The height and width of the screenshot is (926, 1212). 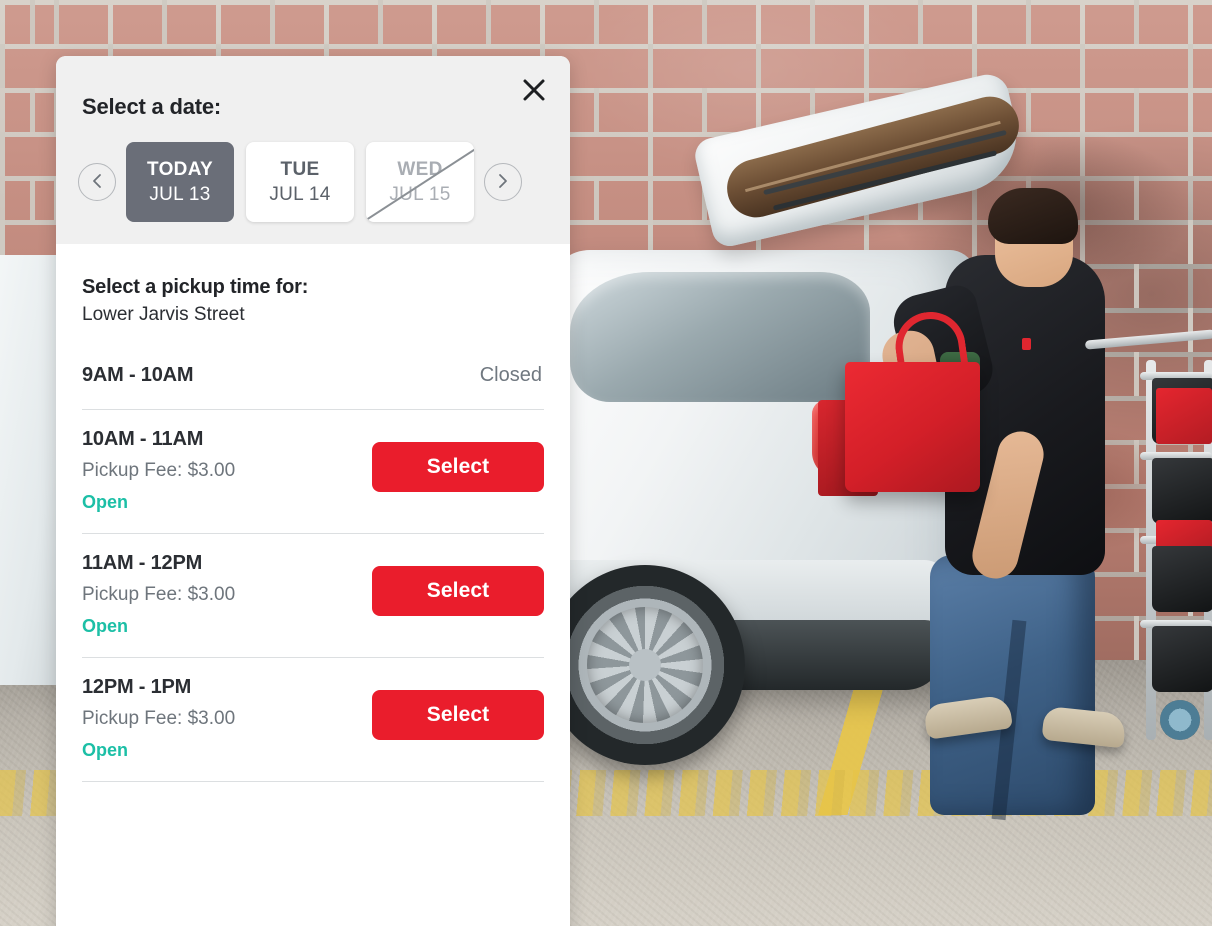 I want to click on pickup-location: Lower Jarvis Street, so click(x=163, y=314).